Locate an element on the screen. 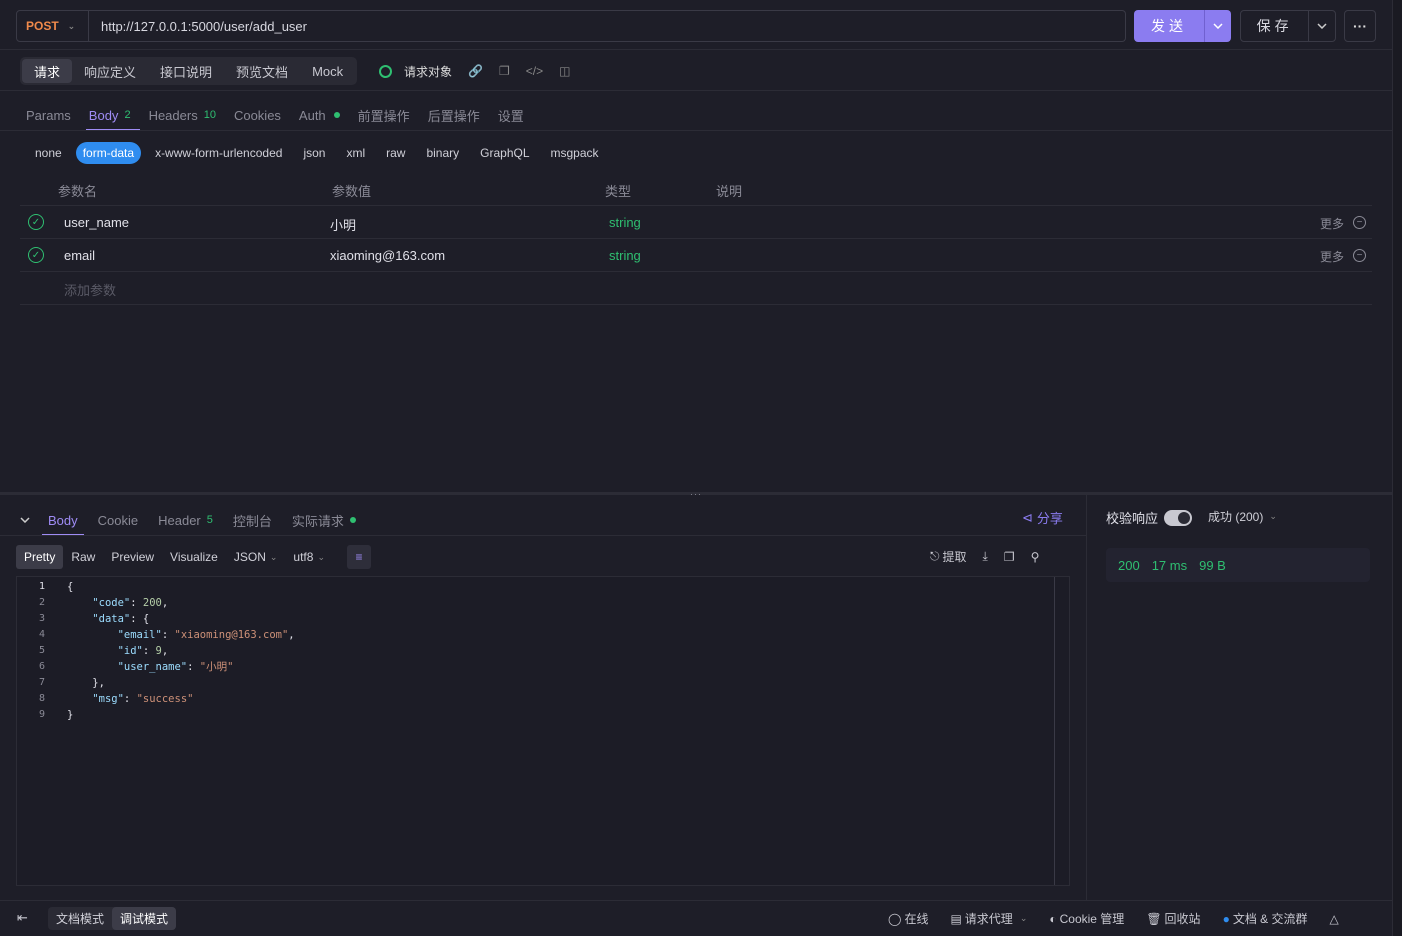 This screenshot has width=1402, height=936. body-type-graphql: GraphQL is located at coordinates (504, 153).